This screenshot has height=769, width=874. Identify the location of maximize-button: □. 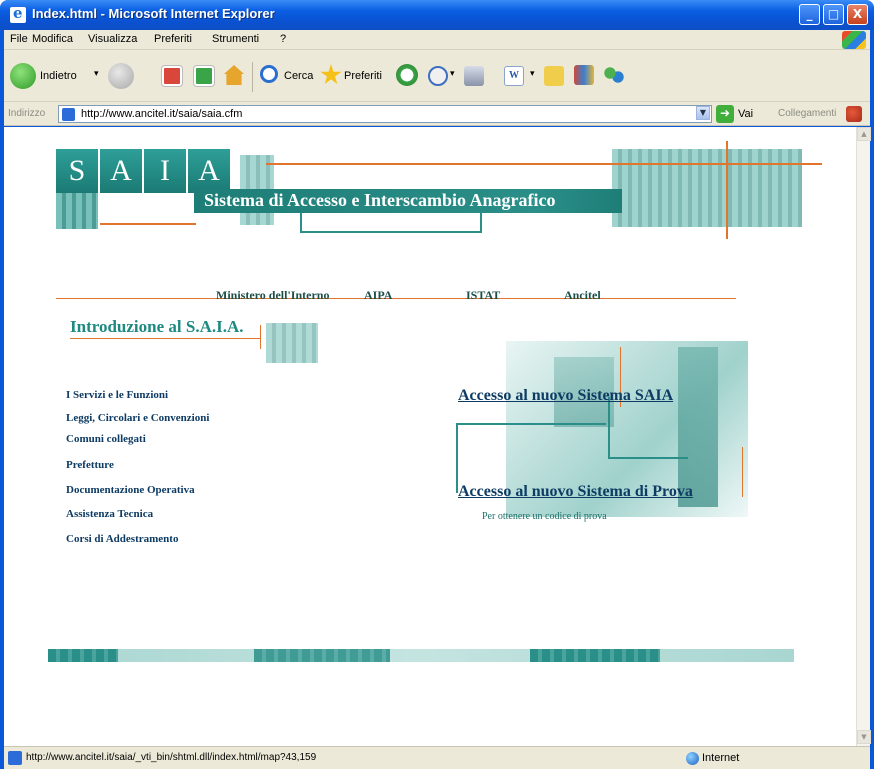
(833, 14).